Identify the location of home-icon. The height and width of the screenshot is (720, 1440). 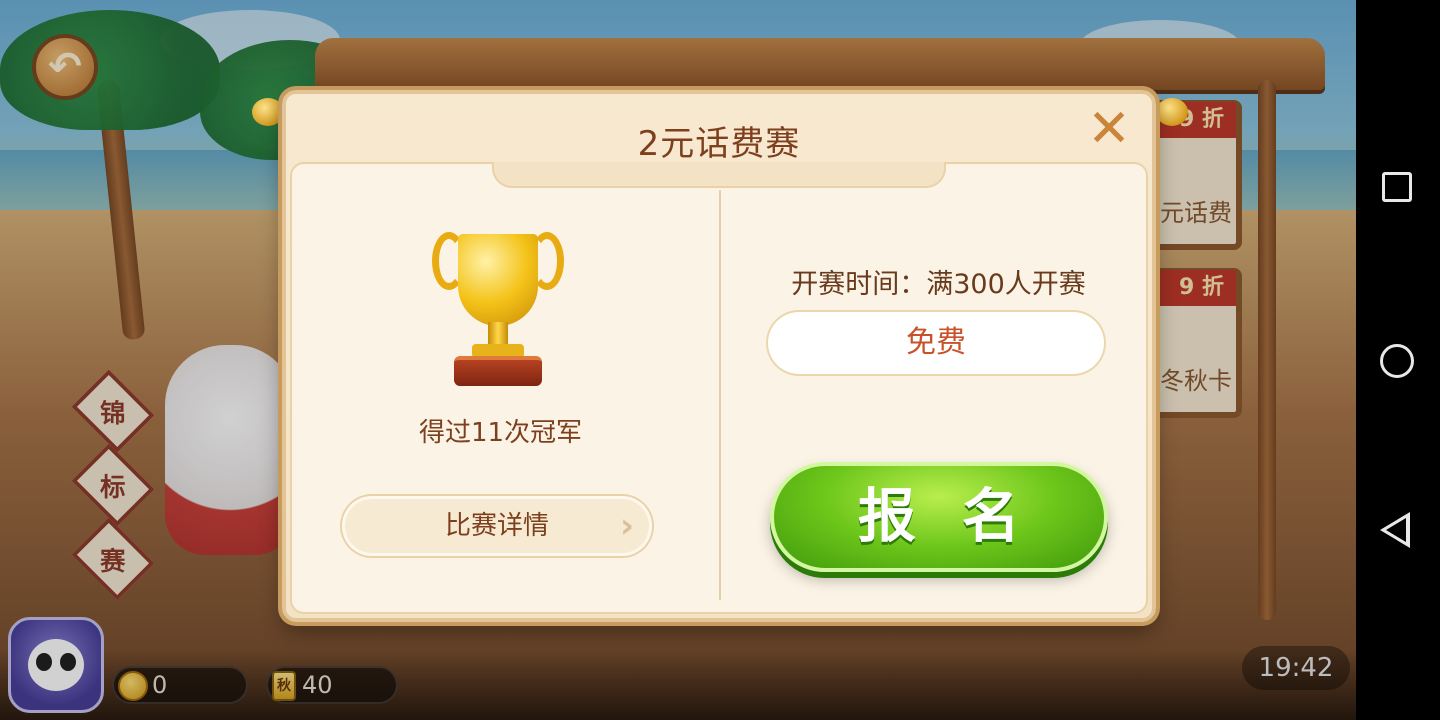
(1397, 361).